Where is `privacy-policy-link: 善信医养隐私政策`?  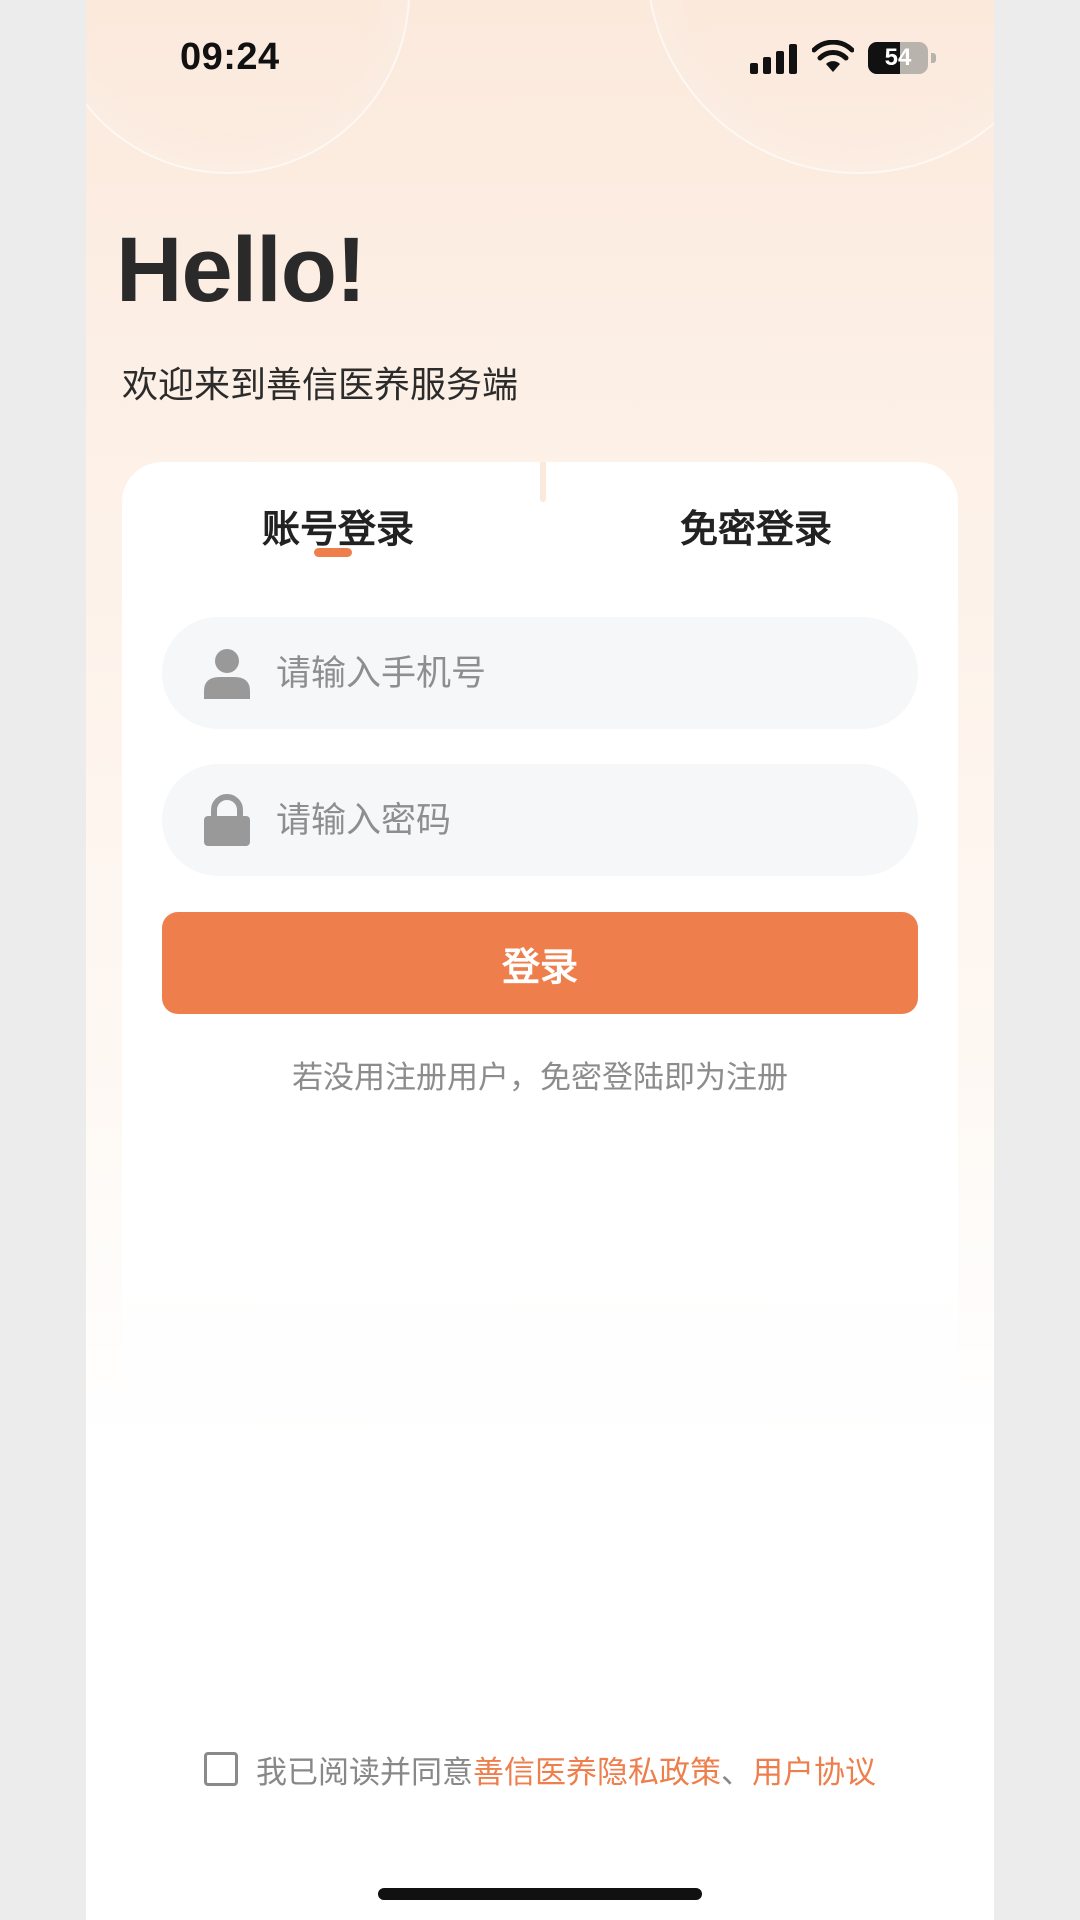
privacy-policy-link: 善信医养隐私政策 is located at coordinates (597, 1769).